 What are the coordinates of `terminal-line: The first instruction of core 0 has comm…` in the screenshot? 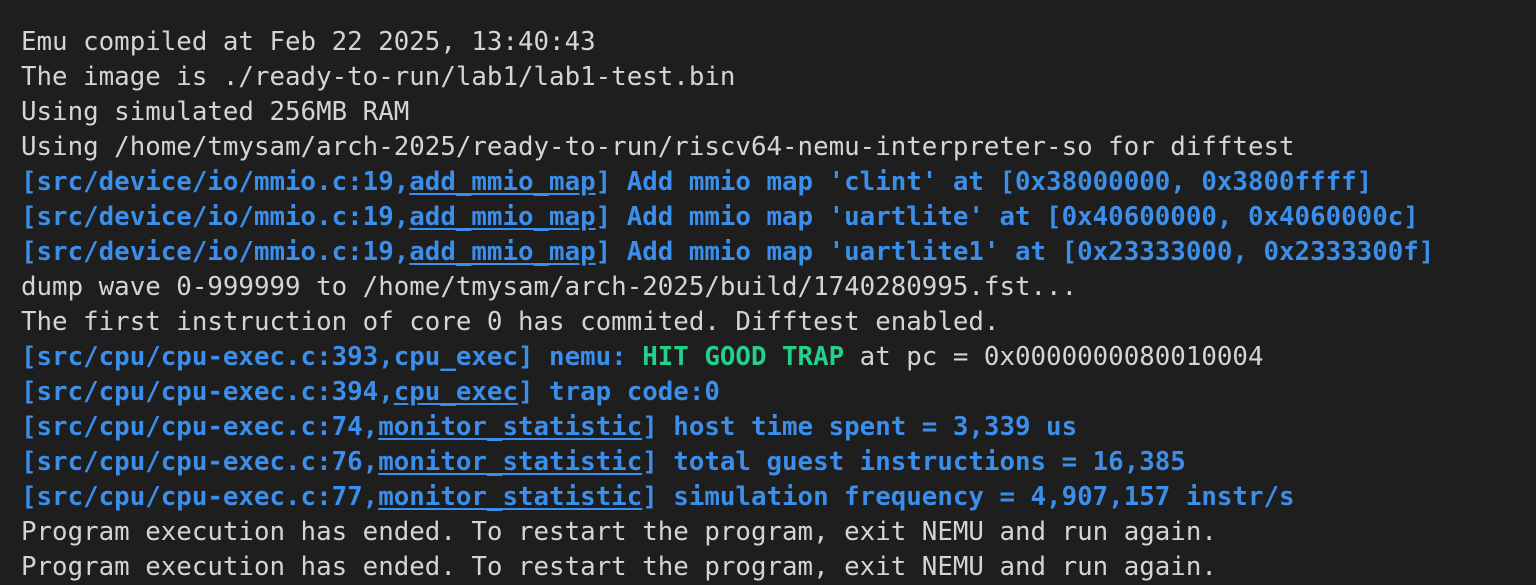 It's located at (778, 322).